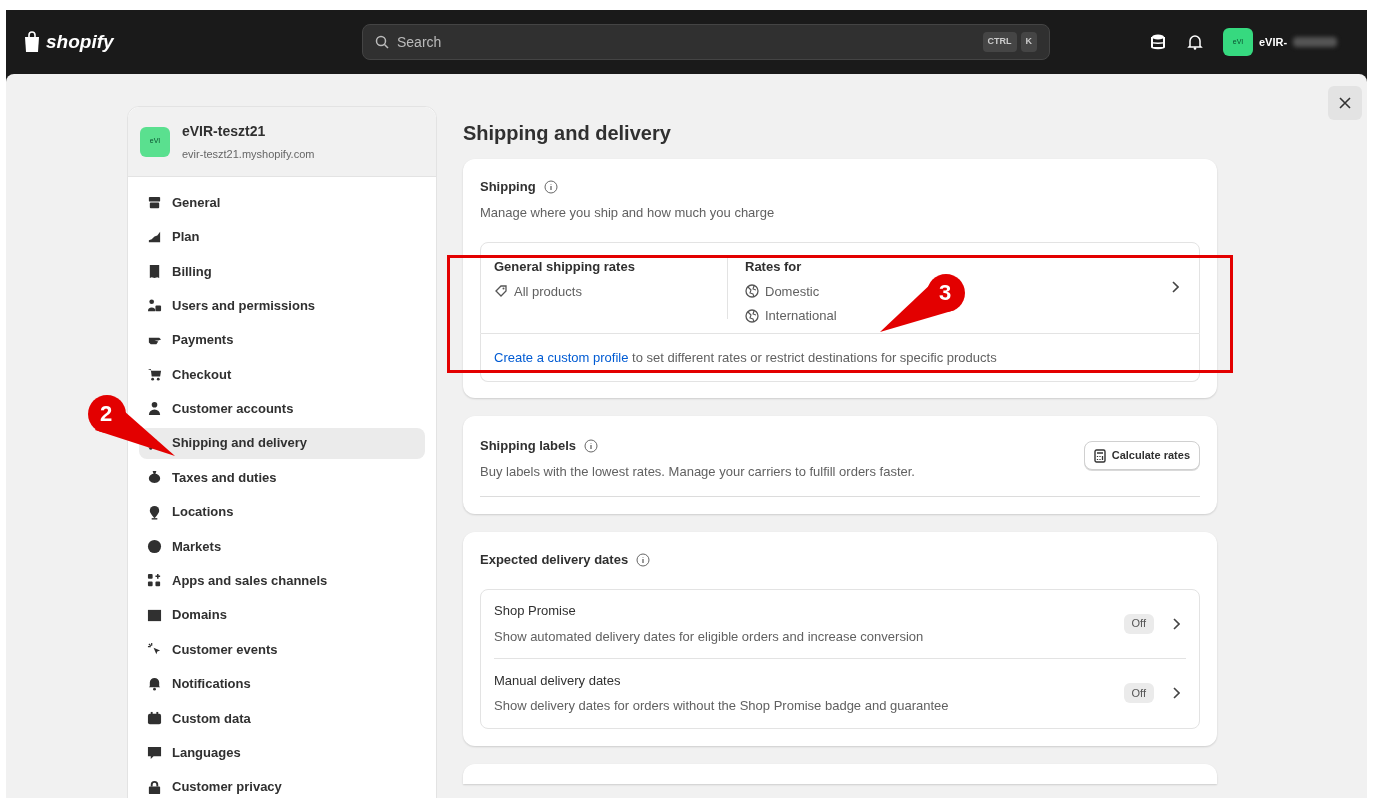  I want to click on close-icon, so click(1345, 103).